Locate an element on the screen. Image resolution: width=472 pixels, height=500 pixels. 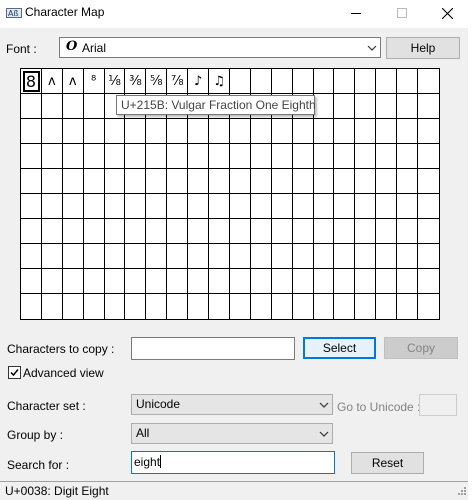
help-button: Help is located at coordinates (423, 48).